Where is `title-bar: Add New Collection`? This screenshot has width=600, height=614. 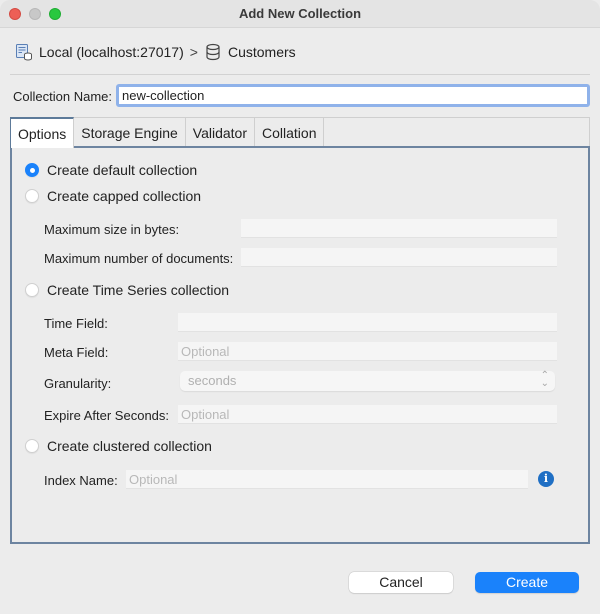
title-bar: Add New Collection is located at coordinates (300, 14).